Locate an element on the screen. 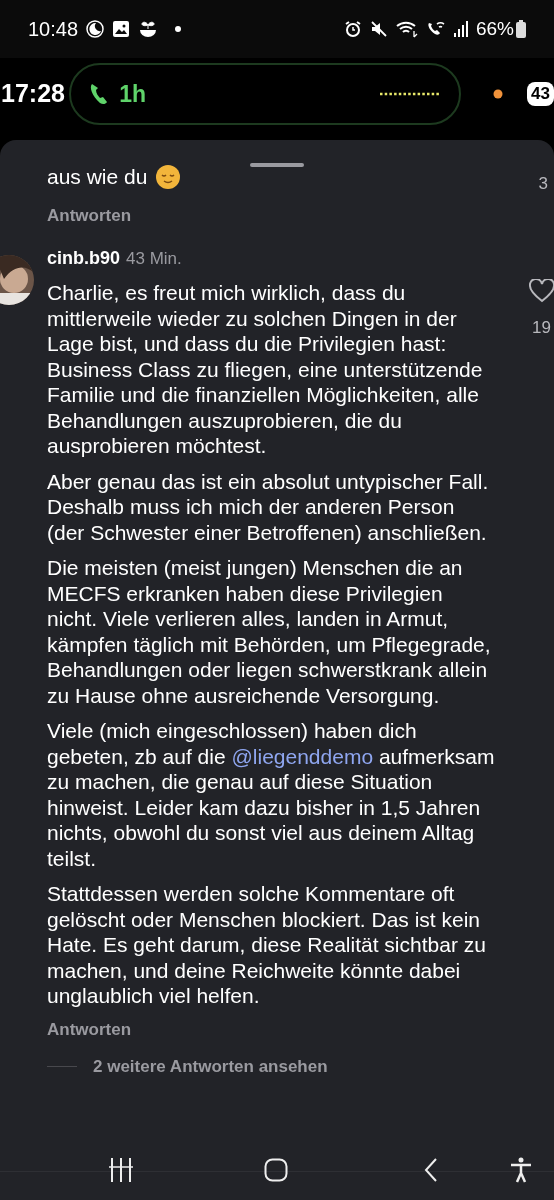  accessibility-icon is located at coordinates (521, 1170).